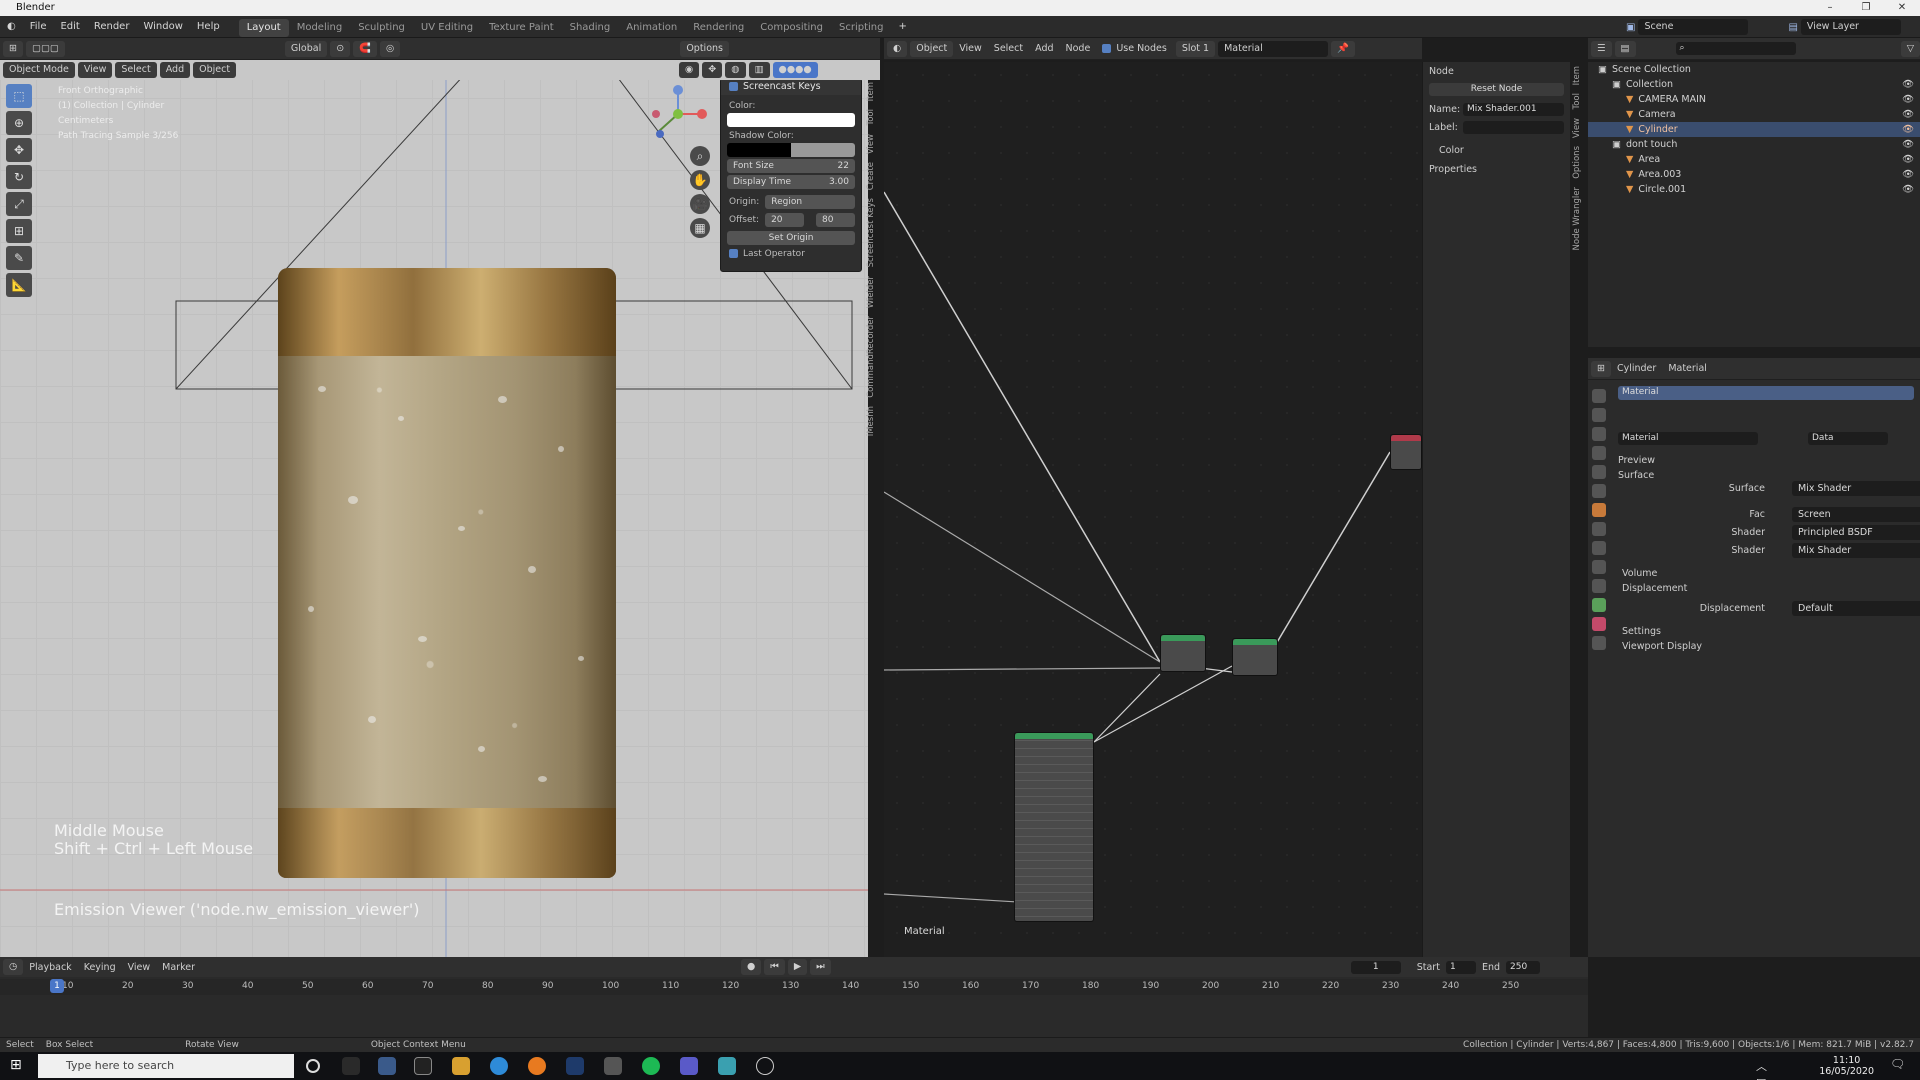  I want to click on viewport-menu-add: Add, so click(175, 70).